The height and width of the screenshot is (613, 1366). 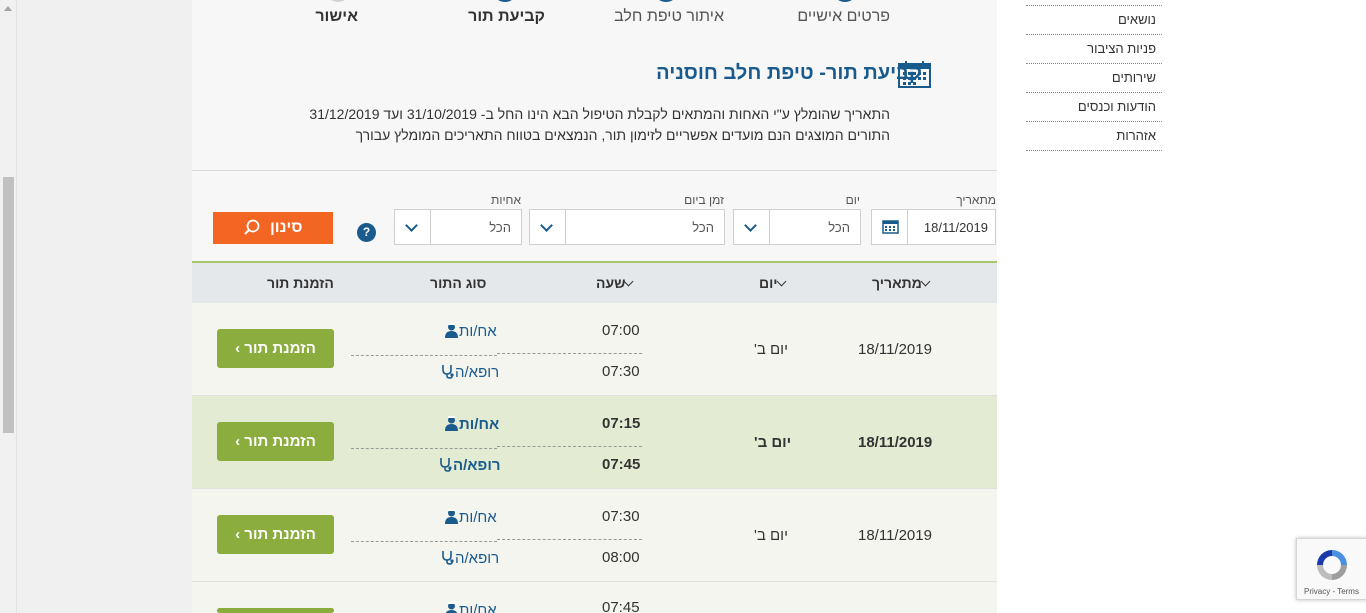 I want to click on calendar-icon, so click(x=890, y=227).